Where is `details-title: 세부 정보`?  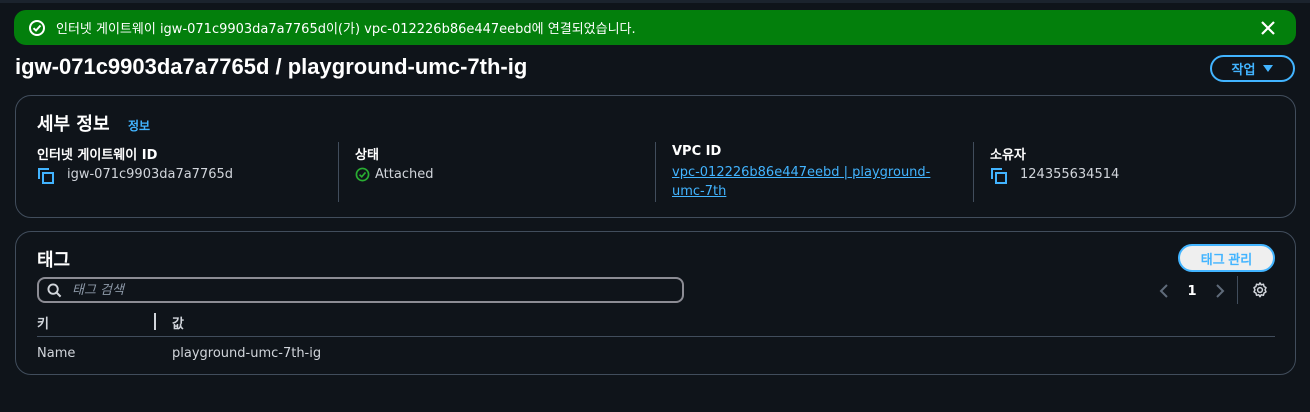
details-title: 세부 정보 is located at coordinates (73, 124).